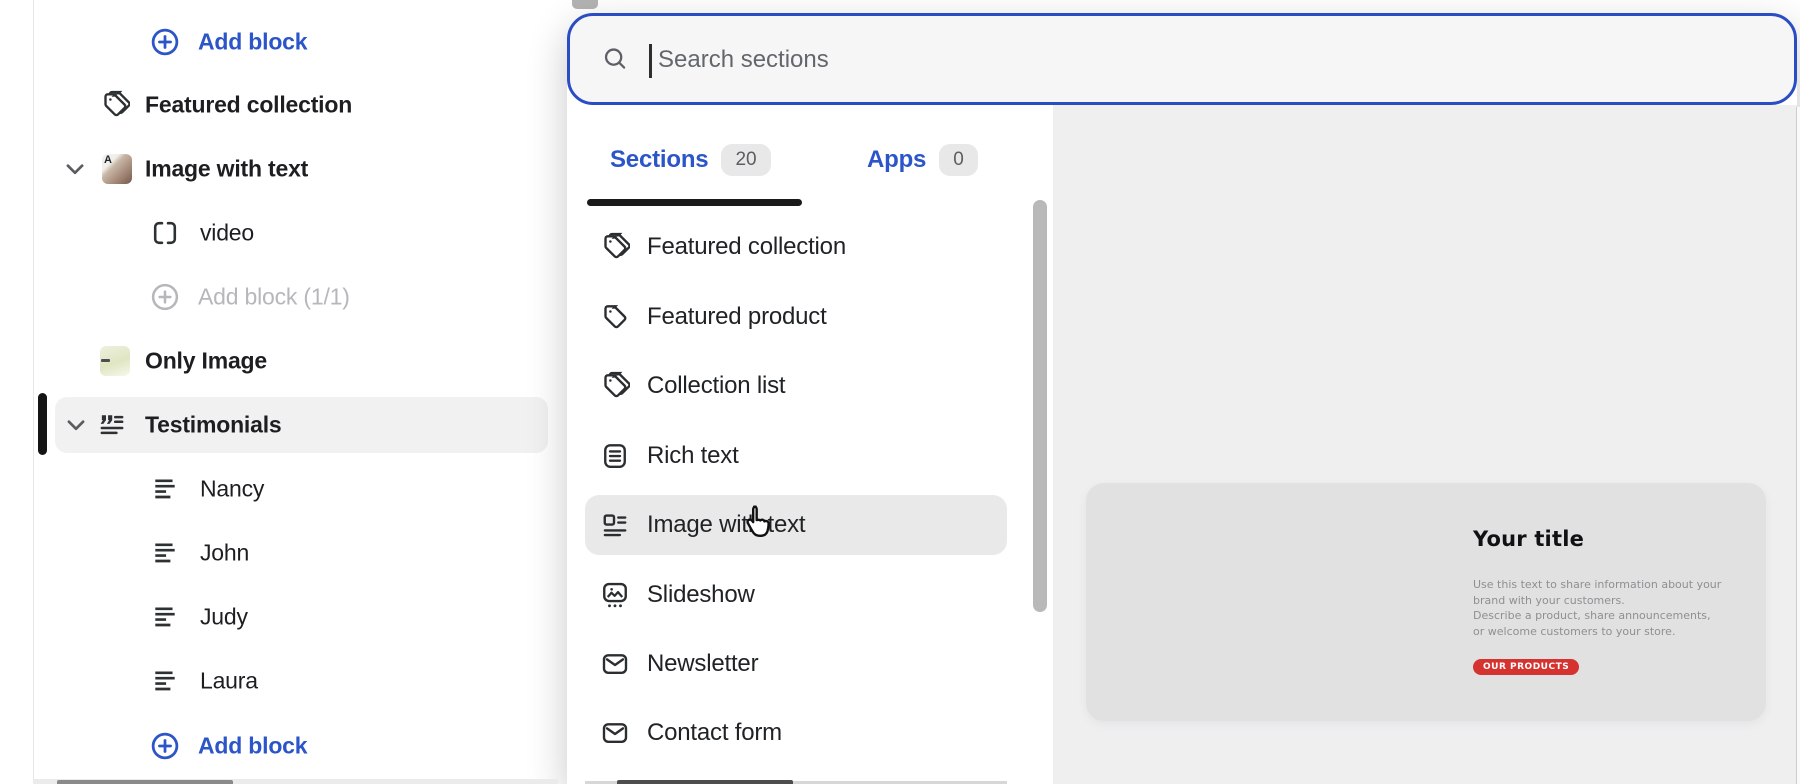  Describe the element at coordinates (115, 361) in the screenshot. I see `only-image-thumbnail` at that location.